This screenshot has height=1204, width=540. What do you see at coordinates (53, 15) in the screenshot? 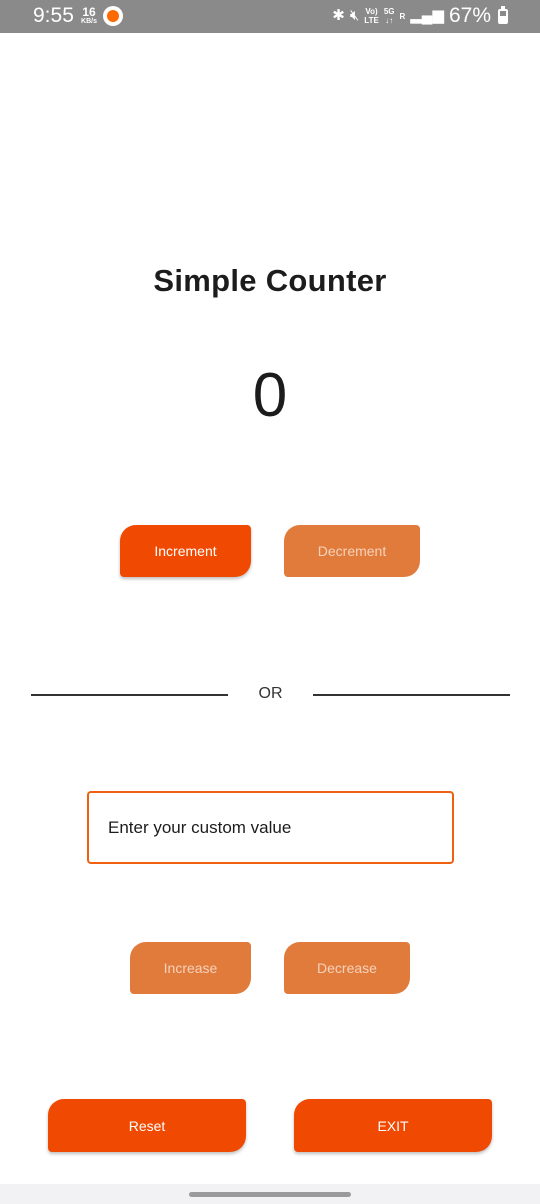
I see `status-time: 9:55` at bounding box center [53, 15].